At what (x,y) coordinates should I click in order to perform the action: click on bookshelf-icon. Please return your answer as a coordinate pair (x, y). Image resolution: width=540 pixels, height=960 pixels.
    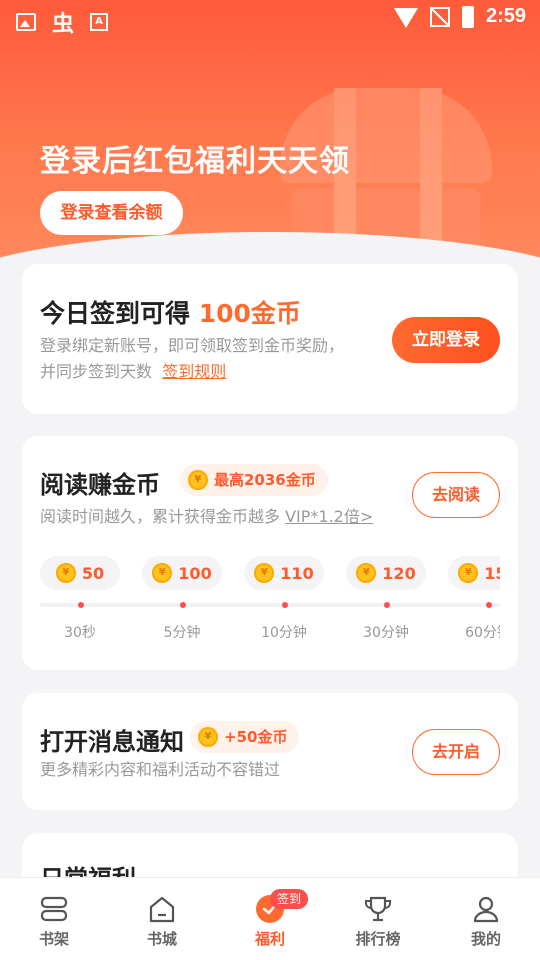
    Looking at the image, I should click on (54, 909).